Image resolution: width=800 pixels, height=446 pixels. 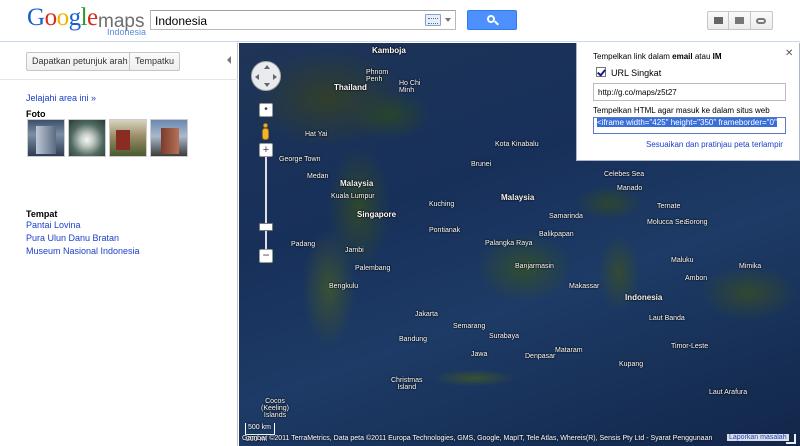 I want to click on google-maps-logo: Google maps Indonesia, so click(x=87, y=21).